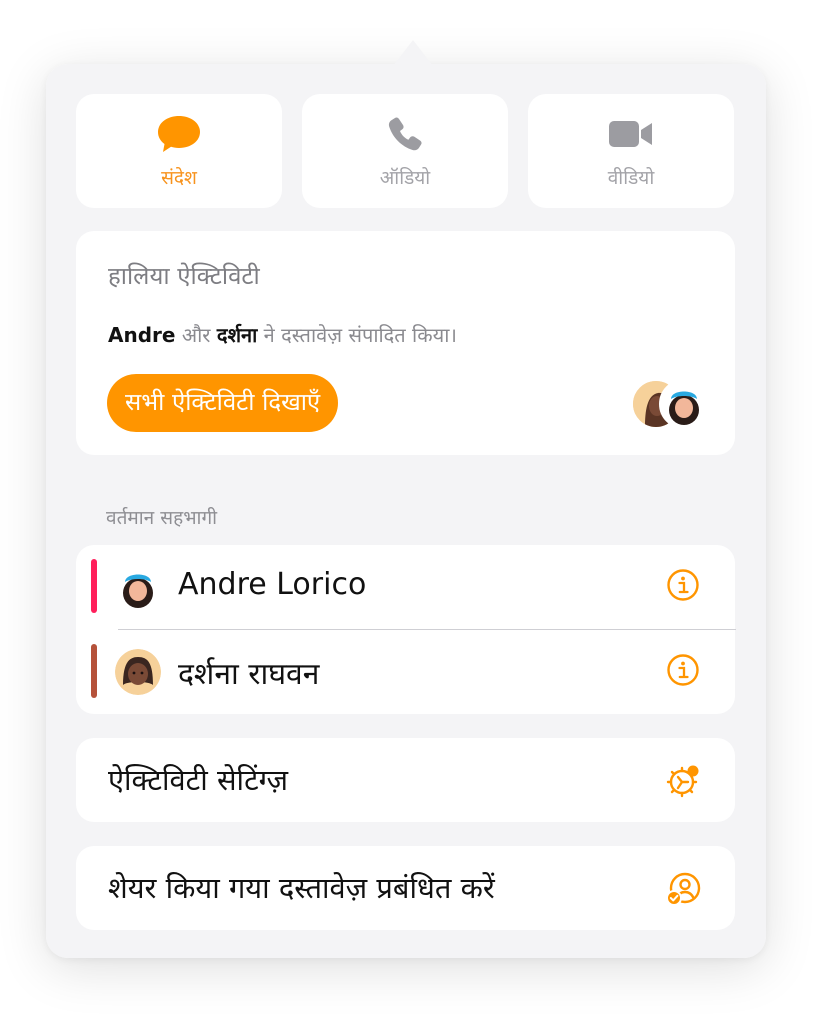 The image size is (814, 1016). What do you see at coordinates (196, 335) in the screenshot?
I see `activity-conjunction: और` at bounding box center [196, 335].